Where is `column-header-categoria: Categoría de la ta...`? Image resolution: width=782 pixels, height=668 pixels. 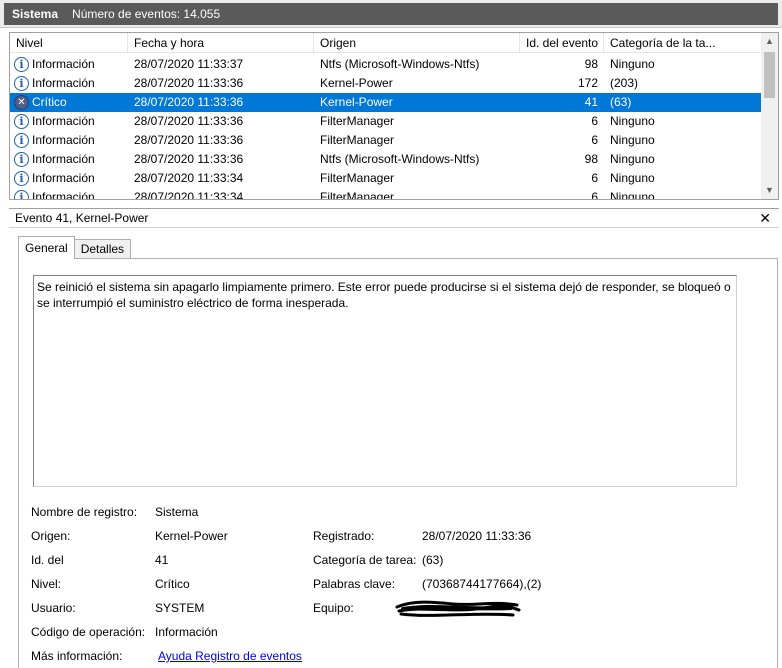
column-header-categoria: Categoría de la ta... is located at coordinates (683, 43).